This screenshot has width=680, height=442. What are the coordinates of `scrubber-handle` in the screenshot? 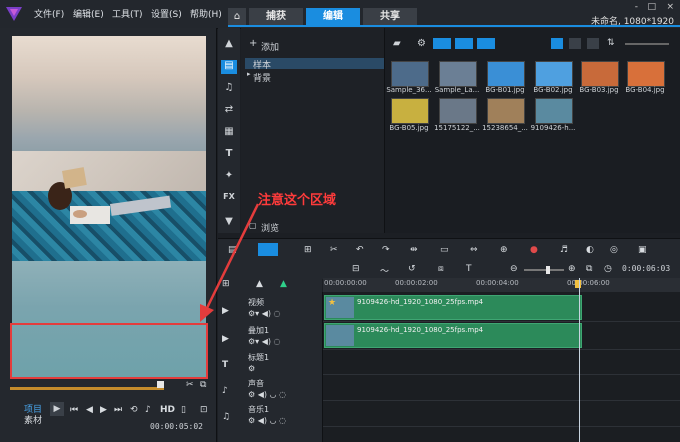 It's located at (160, 384).